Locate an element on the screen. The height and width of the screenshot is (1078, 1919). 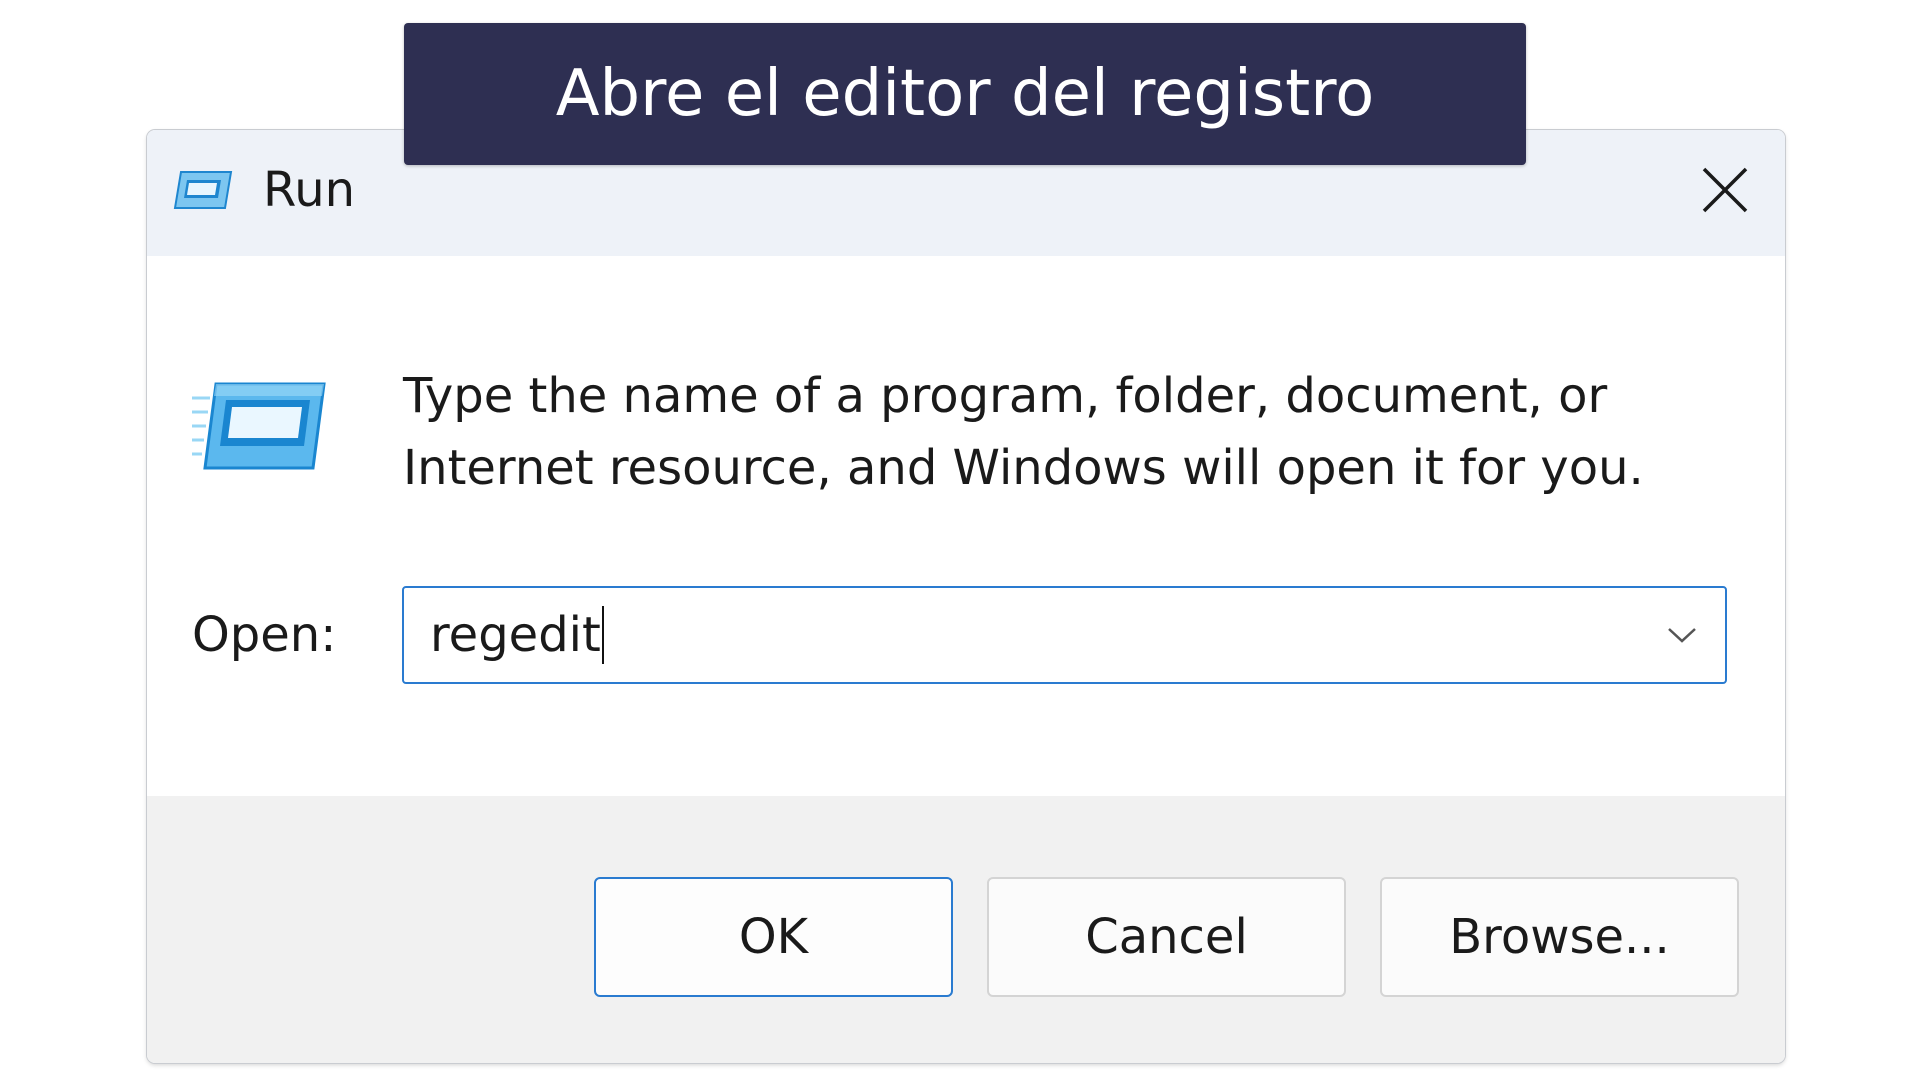
close-icon is located at coordinates (1725, 190).